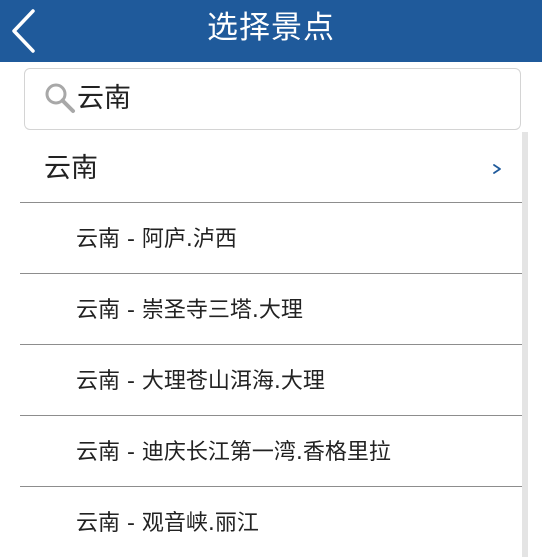 This screenshot has width=542, height=557. I want to click on list-item: 云南 - 观音峡.丽江, so click(274, 522).